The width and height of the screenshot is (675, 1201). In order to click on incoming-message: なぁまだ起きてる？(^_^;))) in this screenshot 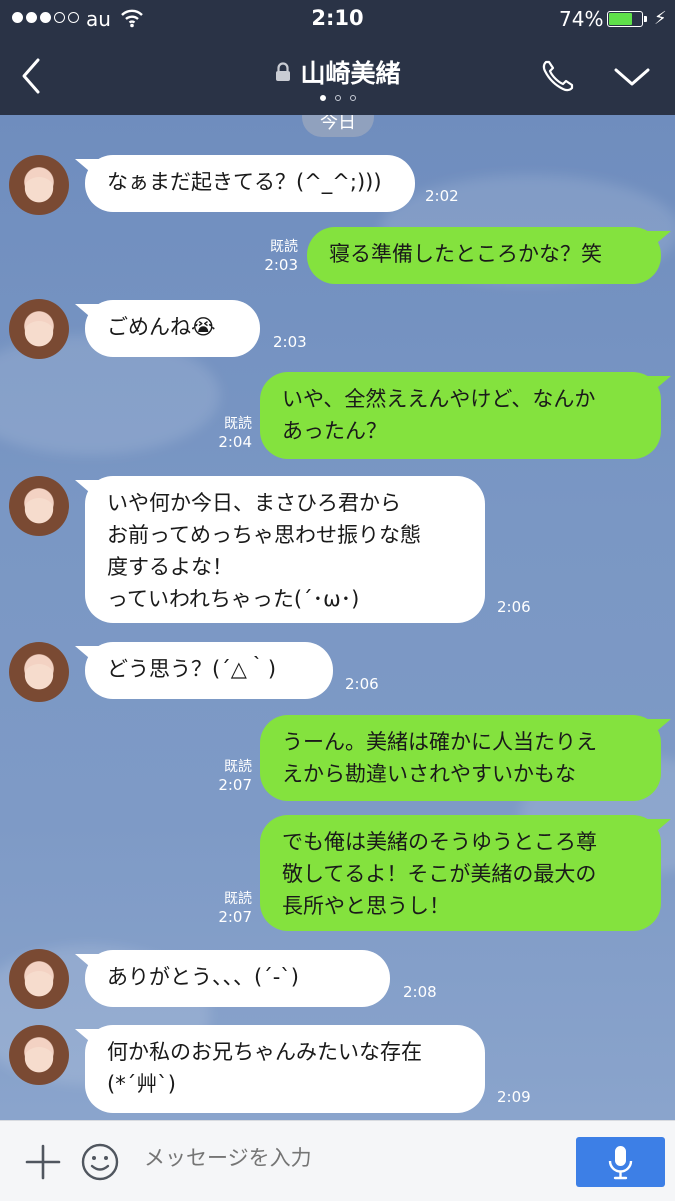, I will do `click(250, 183)`.